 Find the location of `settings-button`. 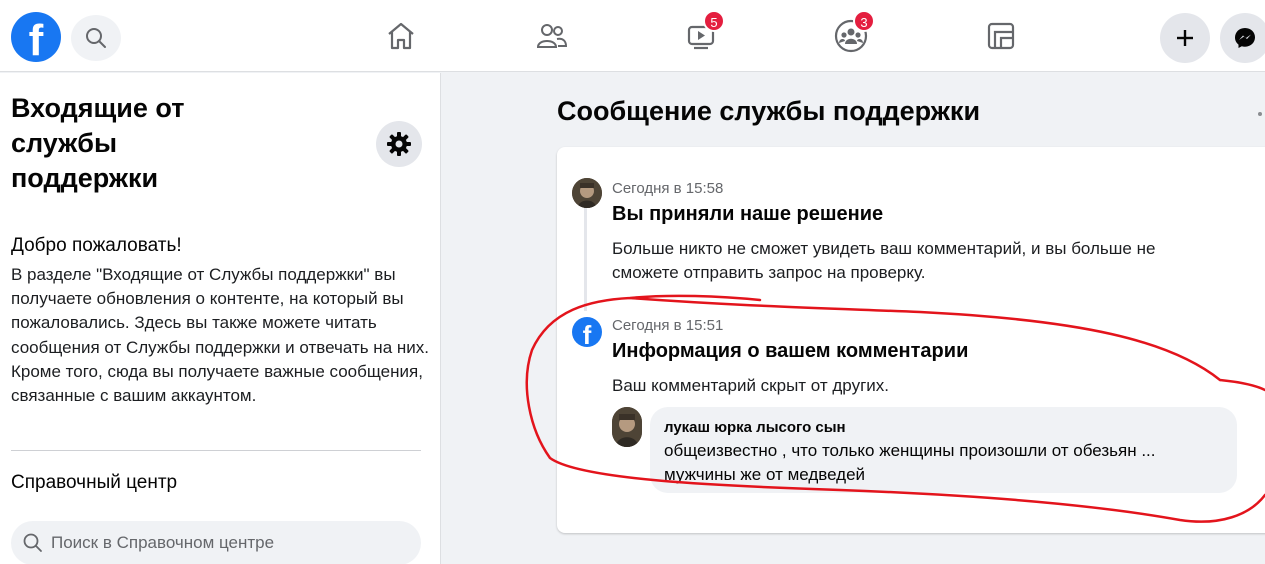

settings-button is located at coordinates (399, 144).